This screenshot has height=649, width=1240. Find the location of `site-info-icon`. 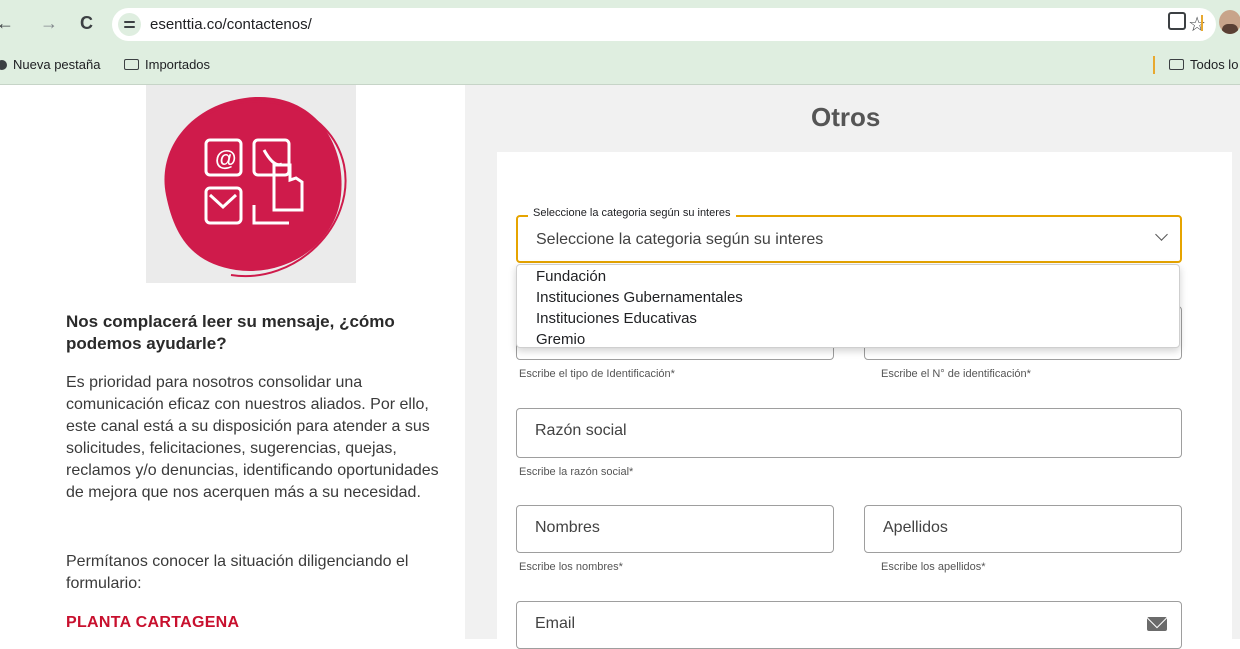

site-info-icon is located at coordinates (129, 24).